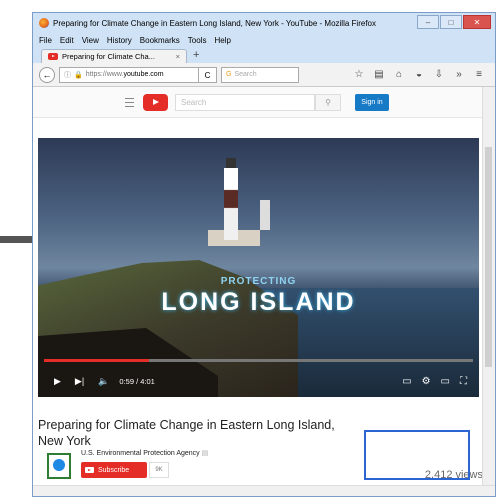  Describe the element at coordinates (479, 74) in the screenshot. I see `menu-hamburger-icon: ≡` at that location.